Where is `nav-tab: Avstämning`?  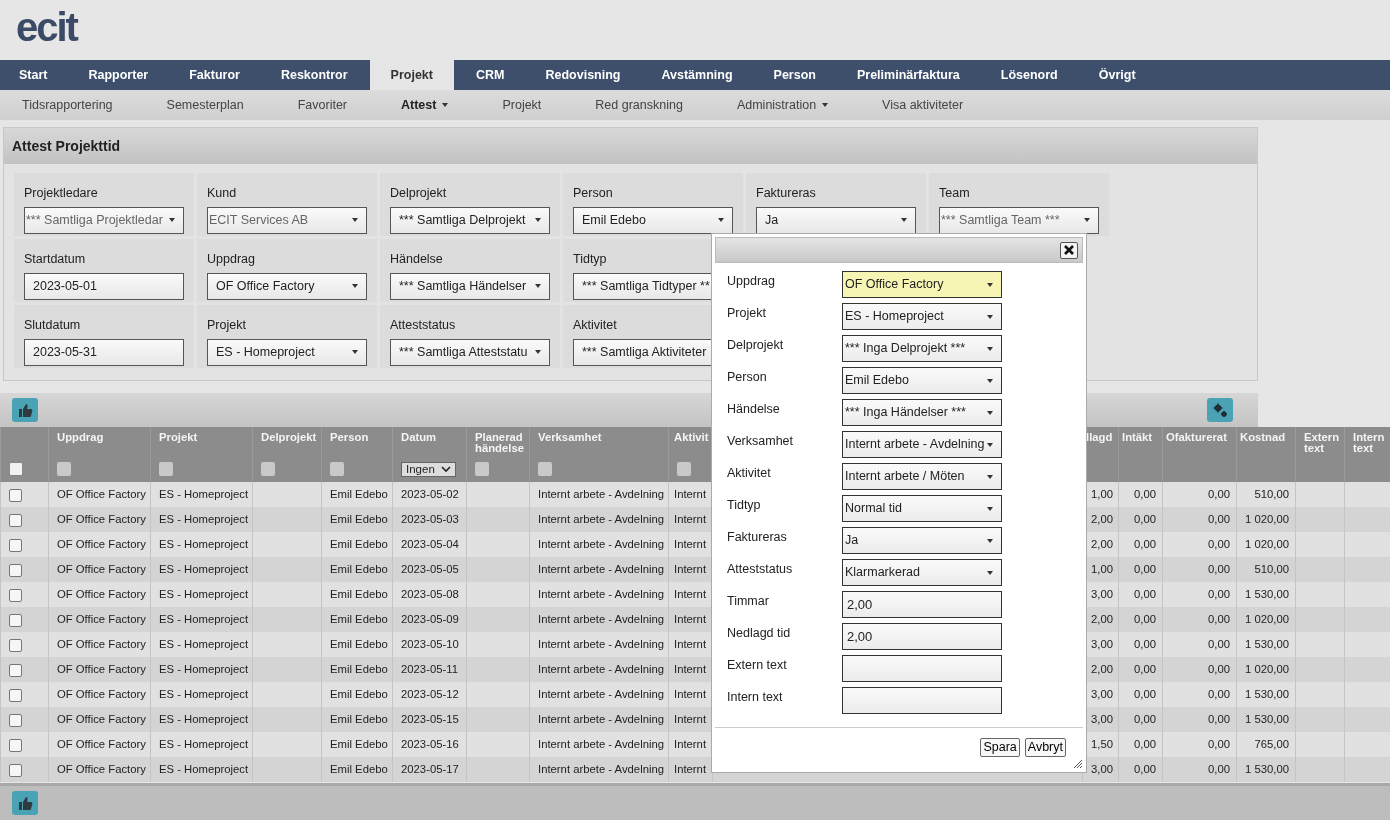 nav-tab: Avstämning is located at coordinates (697, 75).